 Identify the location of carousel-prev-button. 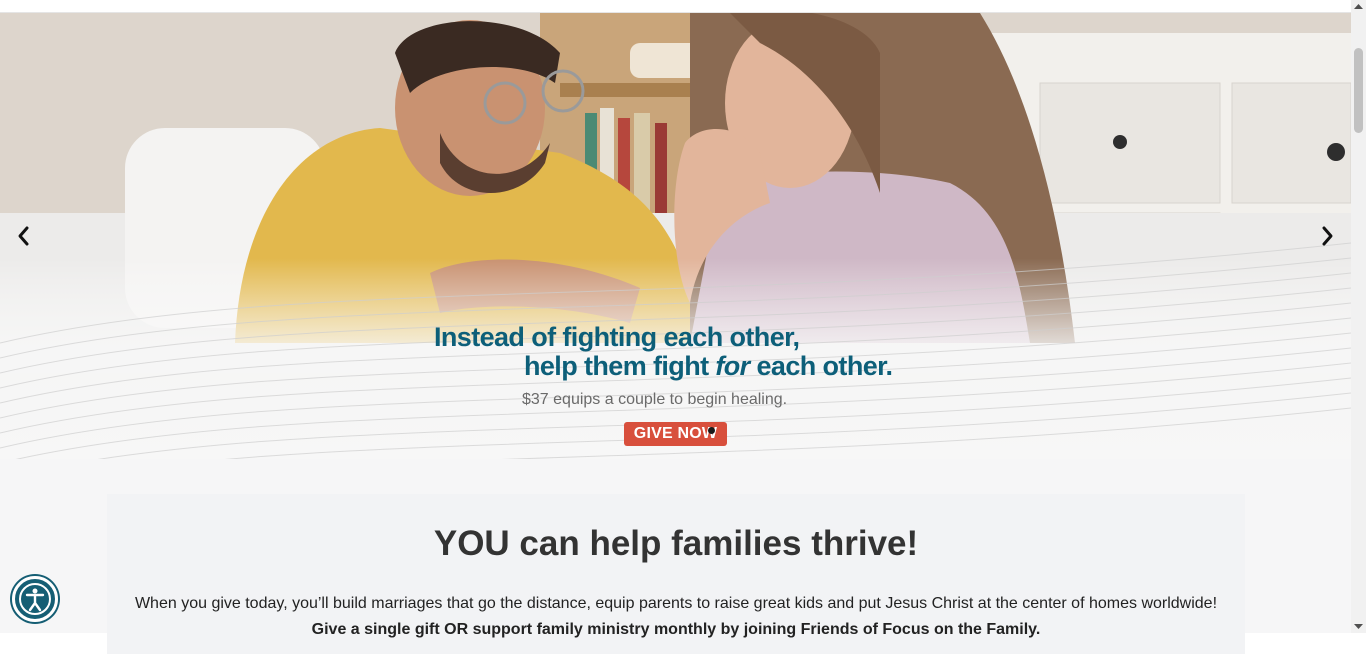
(23, 236).